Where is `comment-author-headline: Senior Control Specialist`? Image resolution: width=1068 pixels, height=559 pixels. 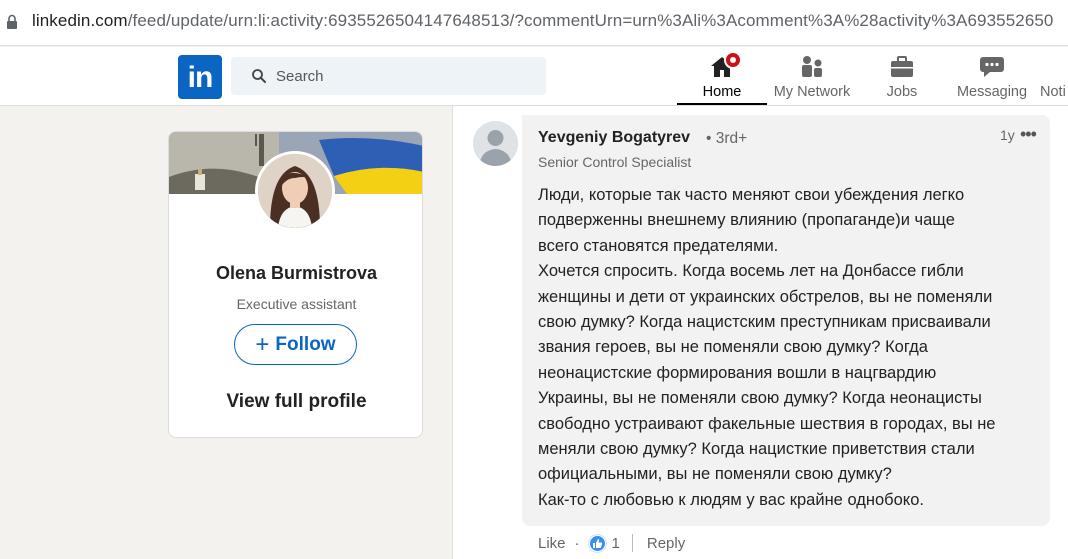 comment-author-headline: Senior Control Specialist is located at coordinates (615, 162).